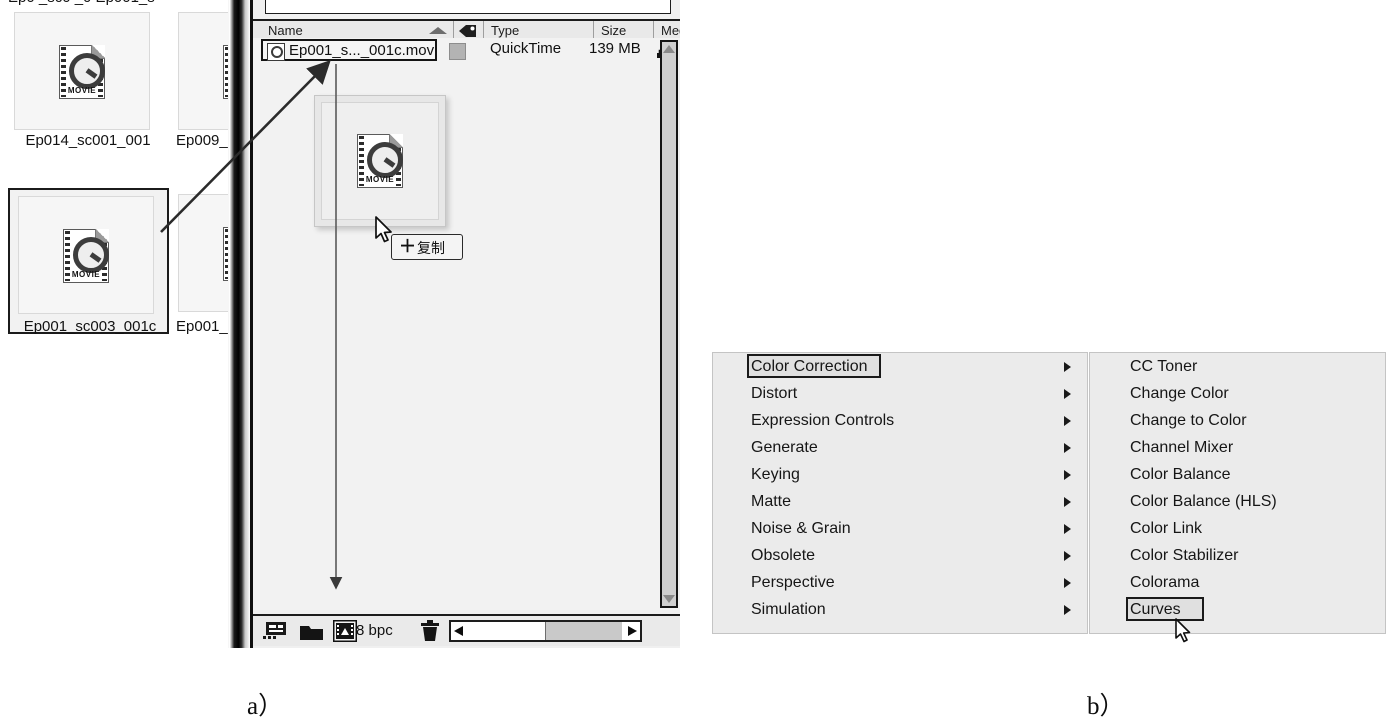  I want to click on menu-item-label: Color Stabilizer, so click(1184, 555).